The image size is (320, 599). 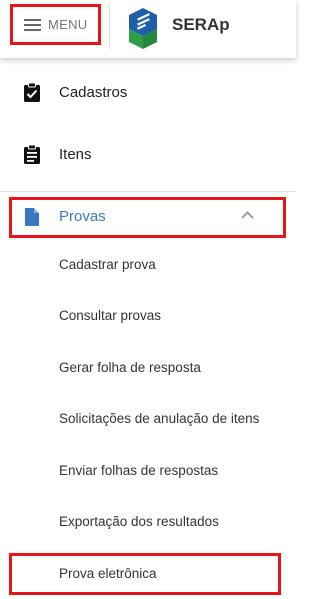 What do you see at coordinates (143, 28) in the screenshot?
I see `serap-logo-icon` at bounding box center [143, 28].